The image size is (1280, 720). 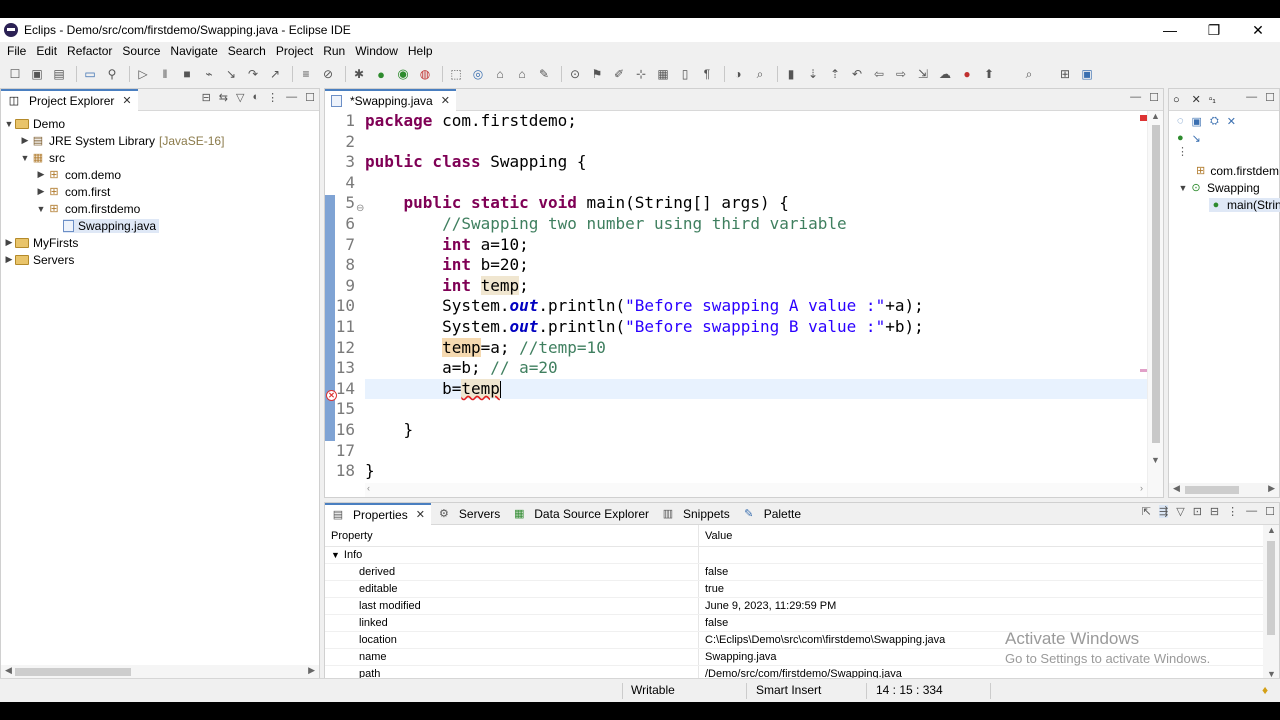 What do you see at coordinates (1212, 99) in the screenshot?
I see `outline-secondary-tab: ▫₁` at bounding box center [1212, 99].